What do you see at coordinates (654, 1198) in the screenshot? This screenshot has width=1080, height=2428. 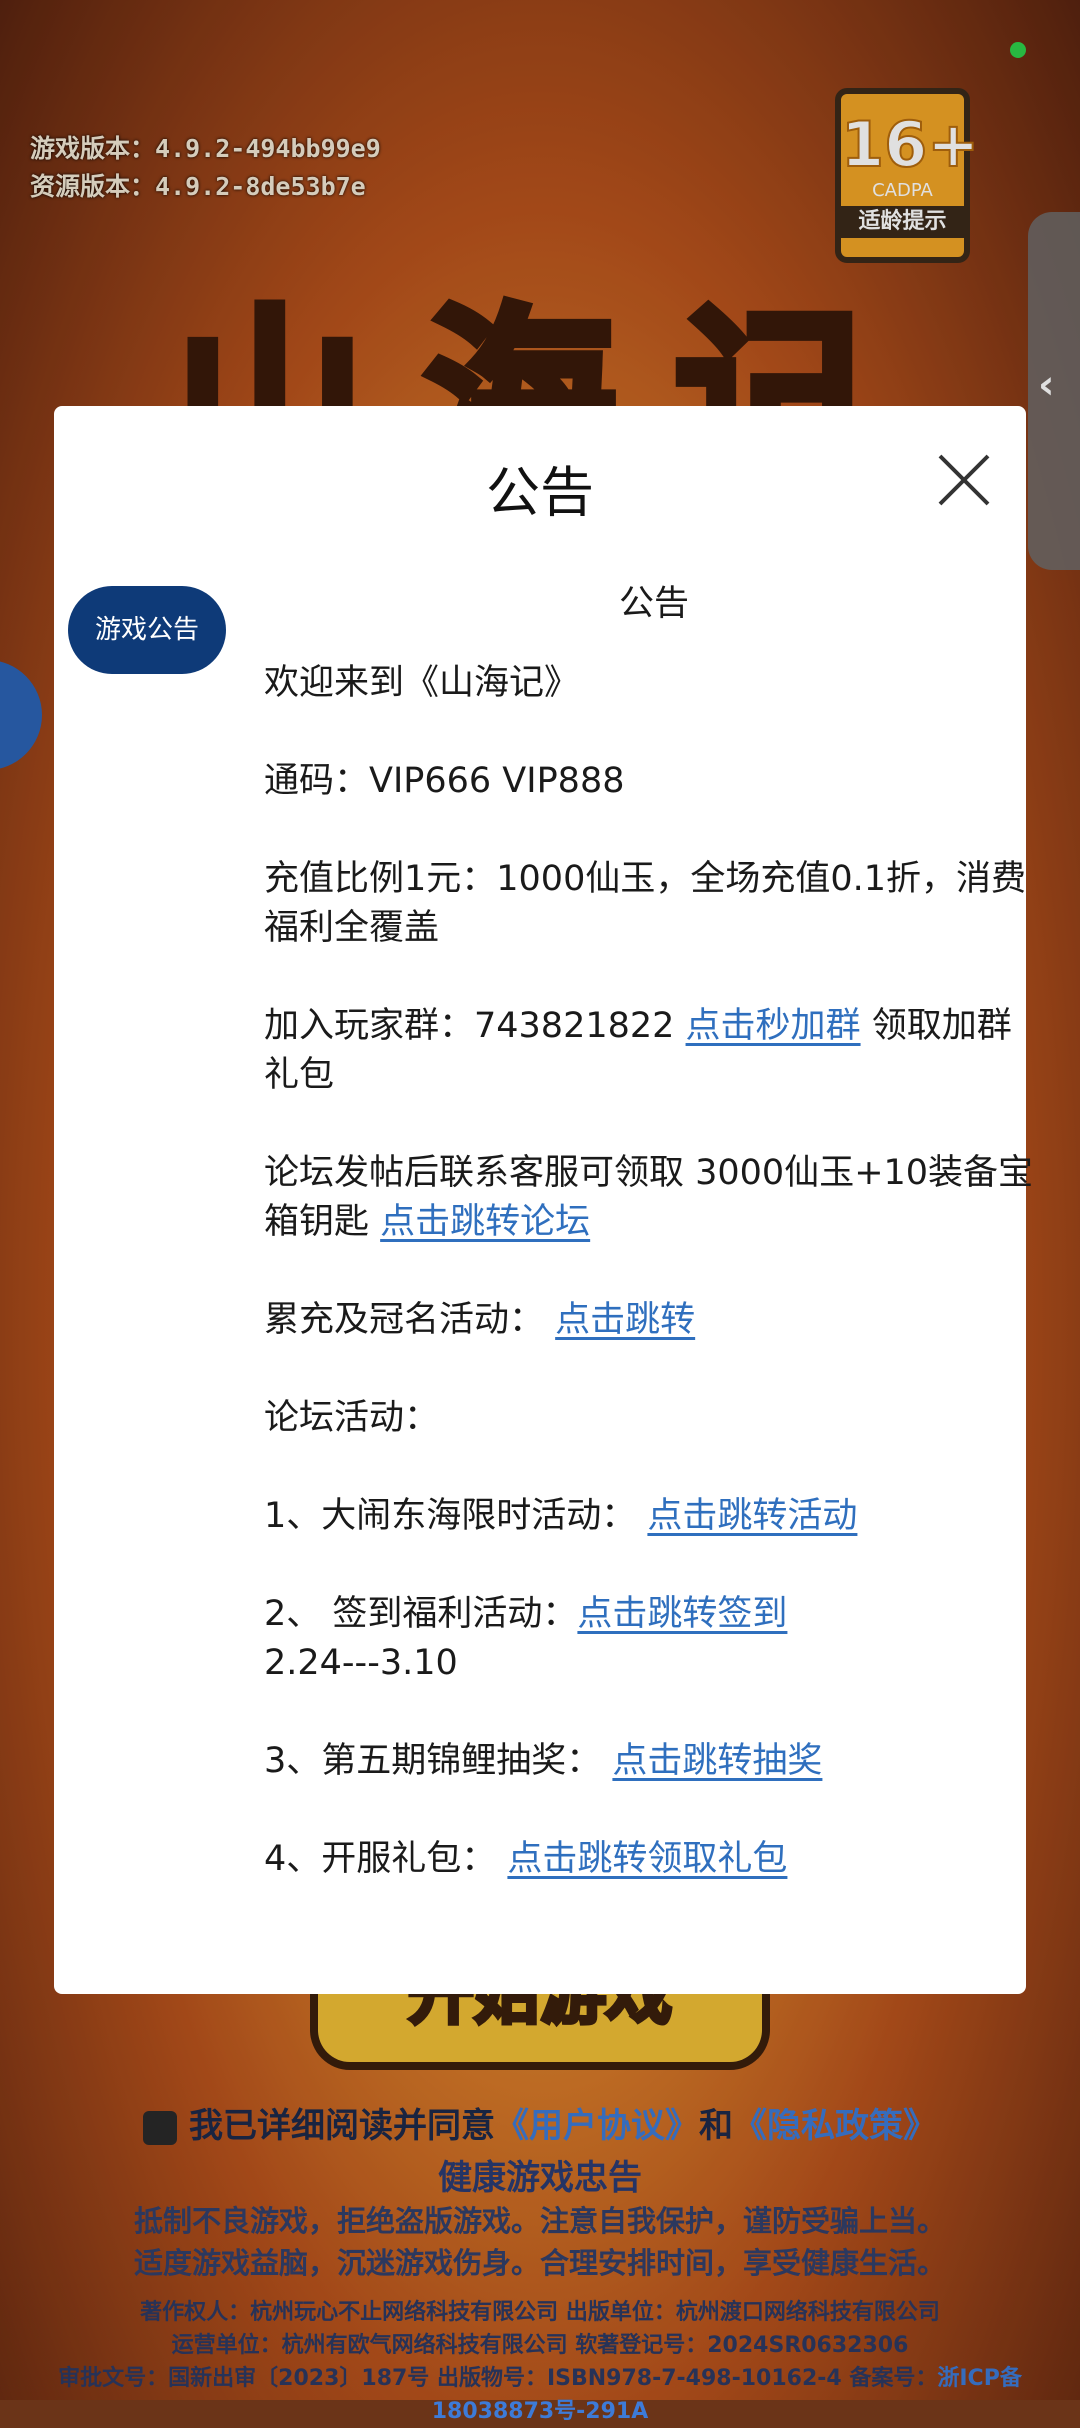 I see `forum-paragraph: 论坛发帖后联系客服可领取 3000仙玉+10装备宝箱钥匙 点击跳转论坛` at bounding box center [654, 1198].